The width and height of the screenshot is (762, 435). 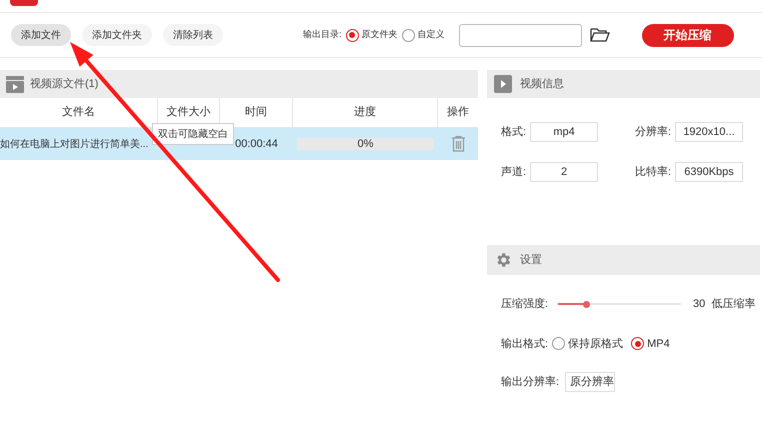 I want to click on info-field: 6390Kbps, so click(x=709, y=172).